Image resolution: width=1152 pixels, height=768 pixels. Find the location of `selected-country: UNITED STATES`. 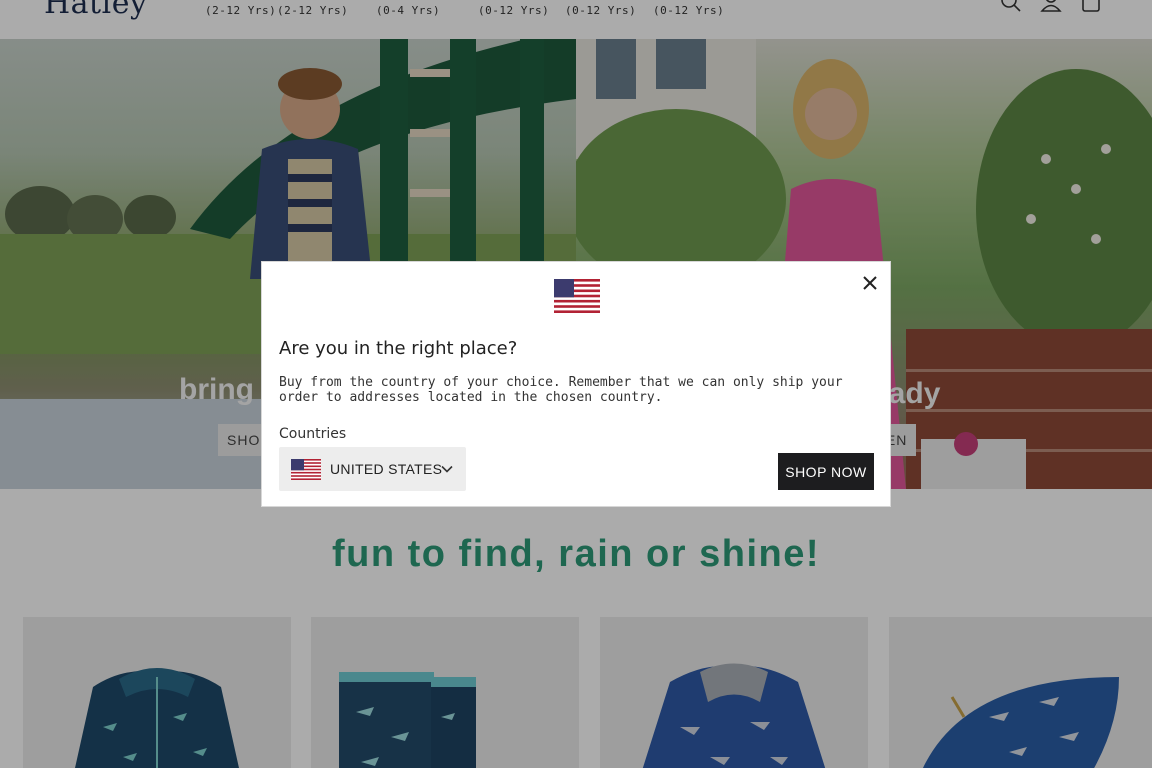

selected-country: UNITED STATES is located at coordinates (386, 469).